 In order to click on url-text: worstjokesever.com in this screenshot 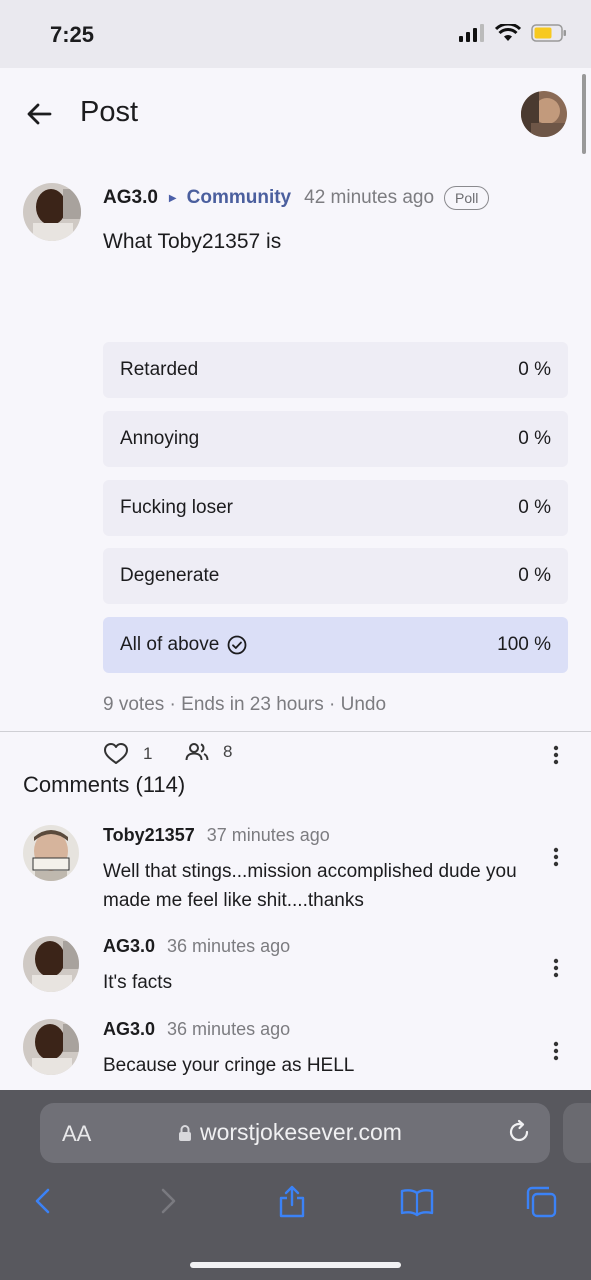, I will do `click(301, 1132)`.